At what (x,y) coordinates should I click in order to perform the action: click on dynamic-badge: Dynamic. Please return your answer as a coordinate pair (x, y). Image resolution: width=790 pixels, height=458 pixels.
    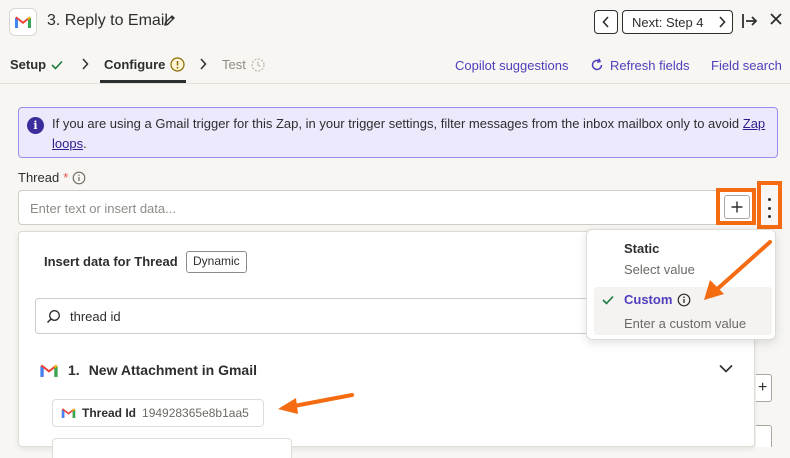
    Looking at the image, I should click on (216, 262).